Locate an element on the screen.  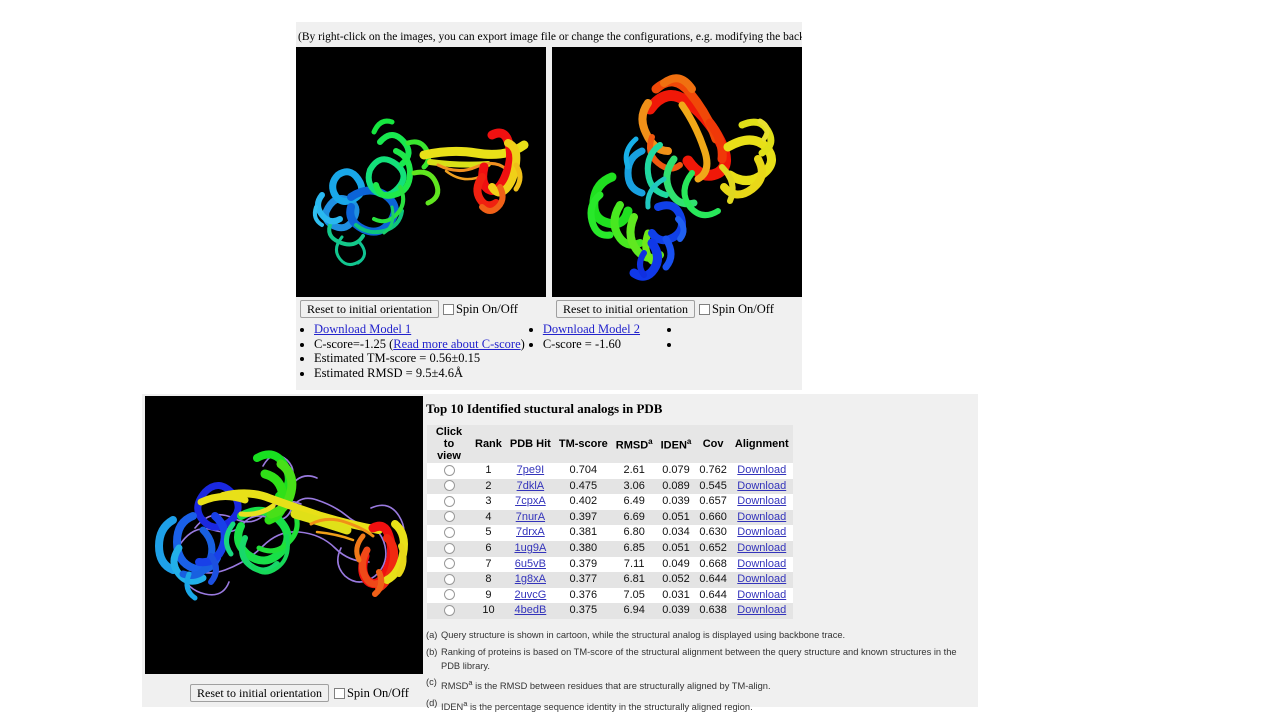
model-2-spin-checkbox is located at coordinates (704, 309).